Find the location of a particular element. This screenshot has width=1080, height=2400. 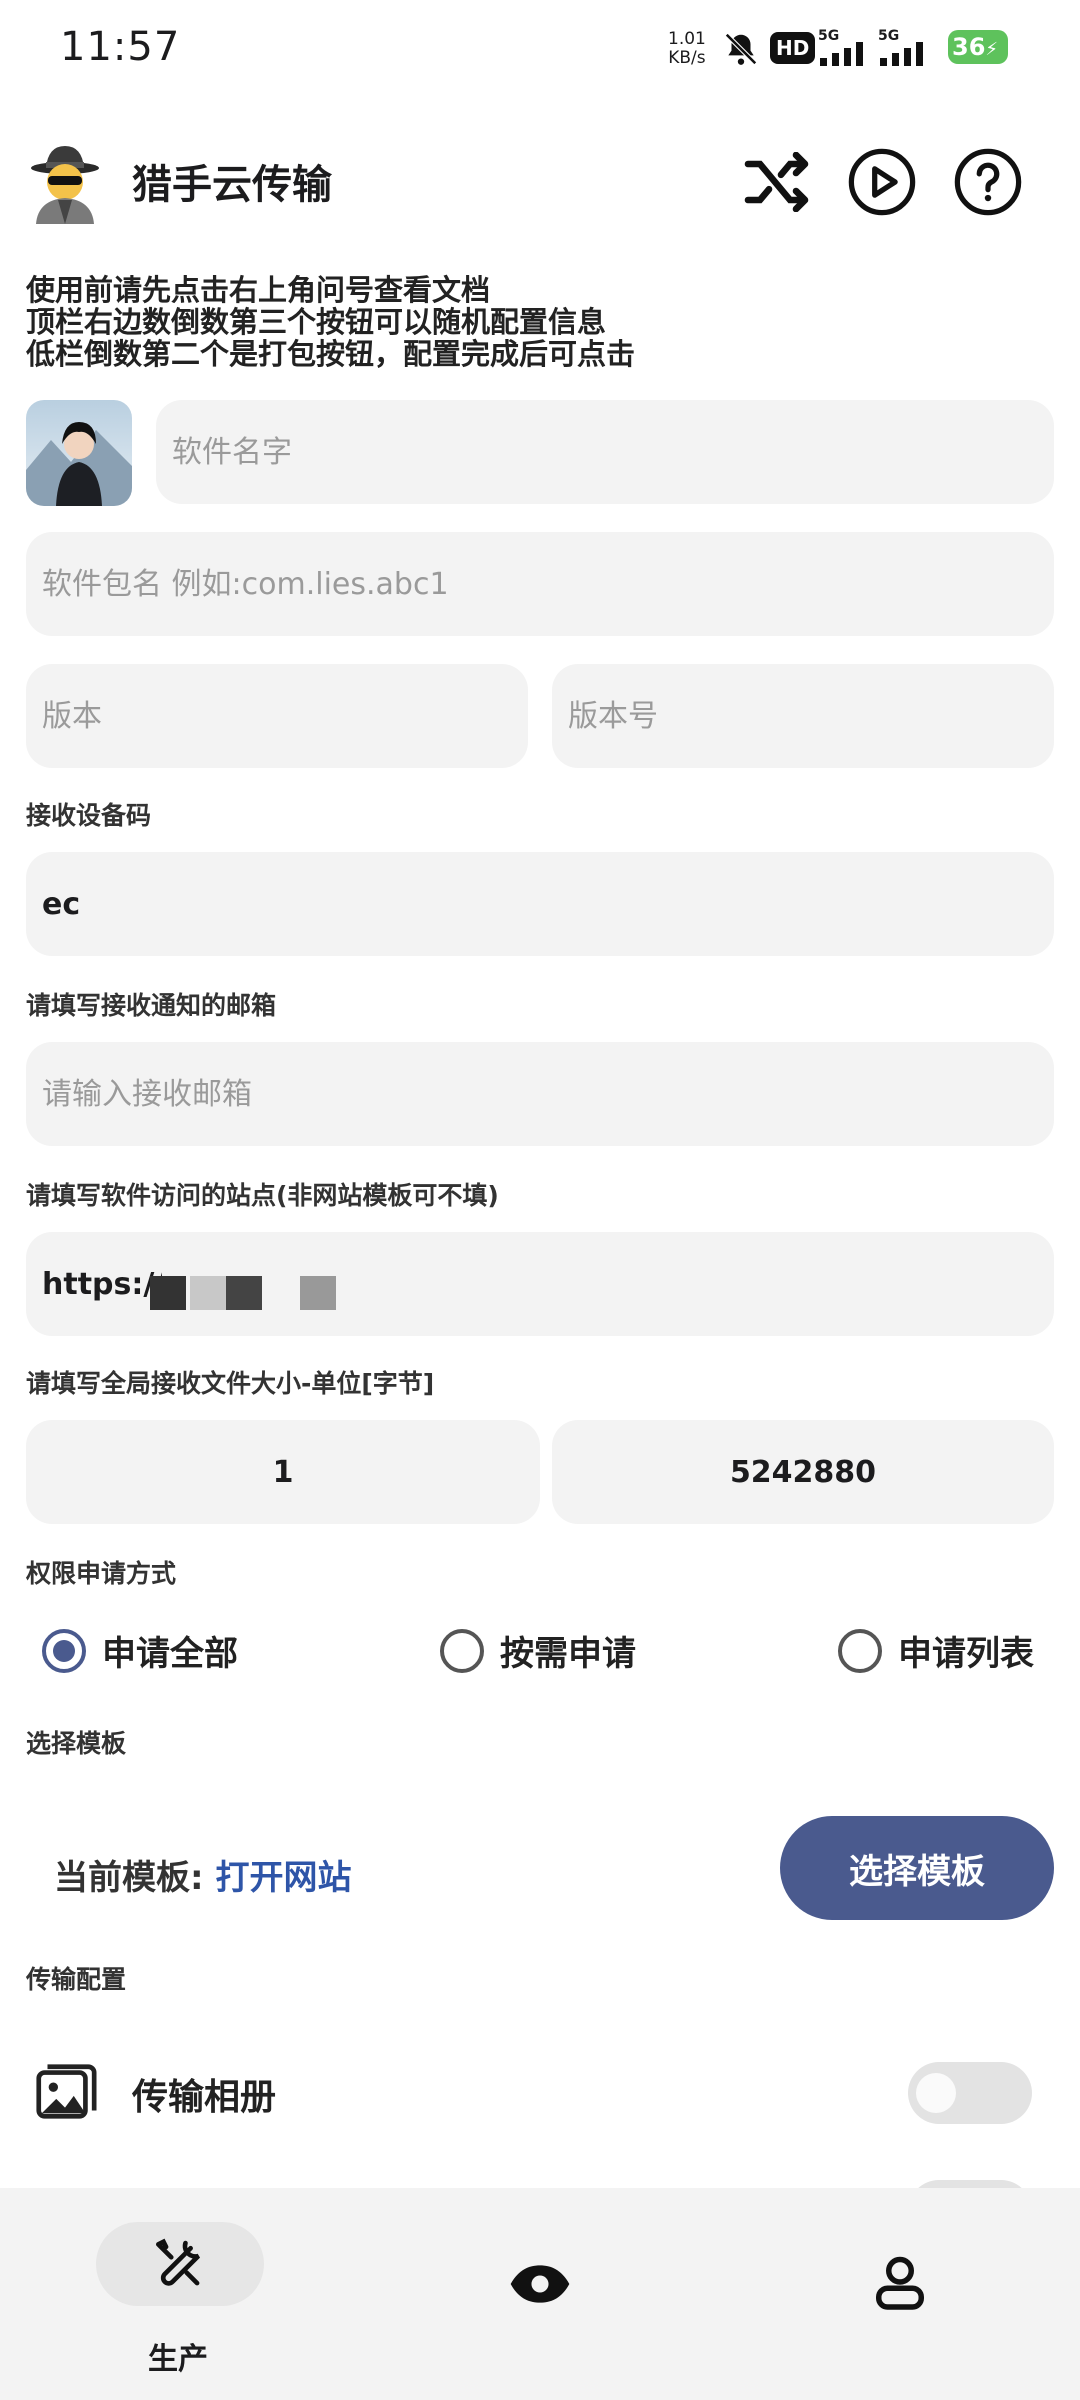

permission-label: 权限申请方式 is located at coordinates (101, 1573).